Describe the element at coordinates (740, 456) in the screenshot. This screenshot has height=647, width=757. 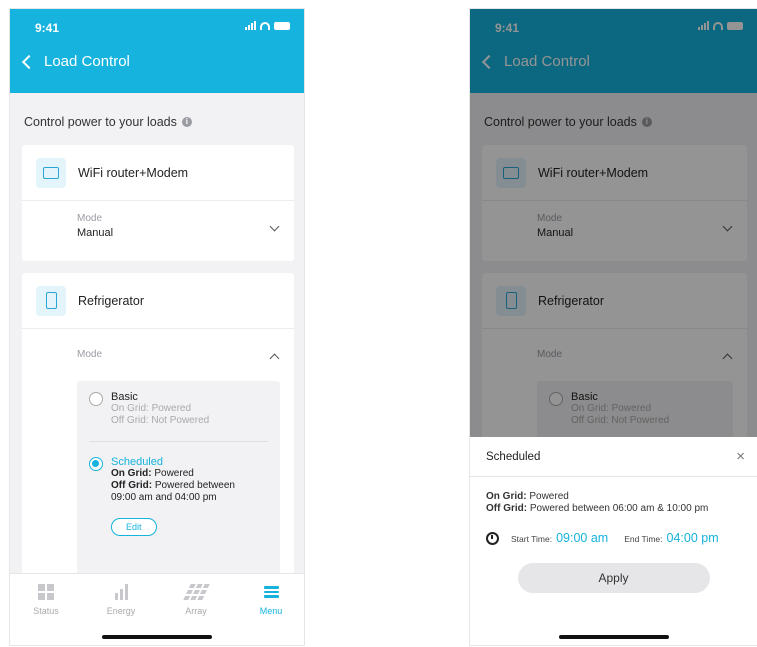
I see `close-icon: ×` at that location.